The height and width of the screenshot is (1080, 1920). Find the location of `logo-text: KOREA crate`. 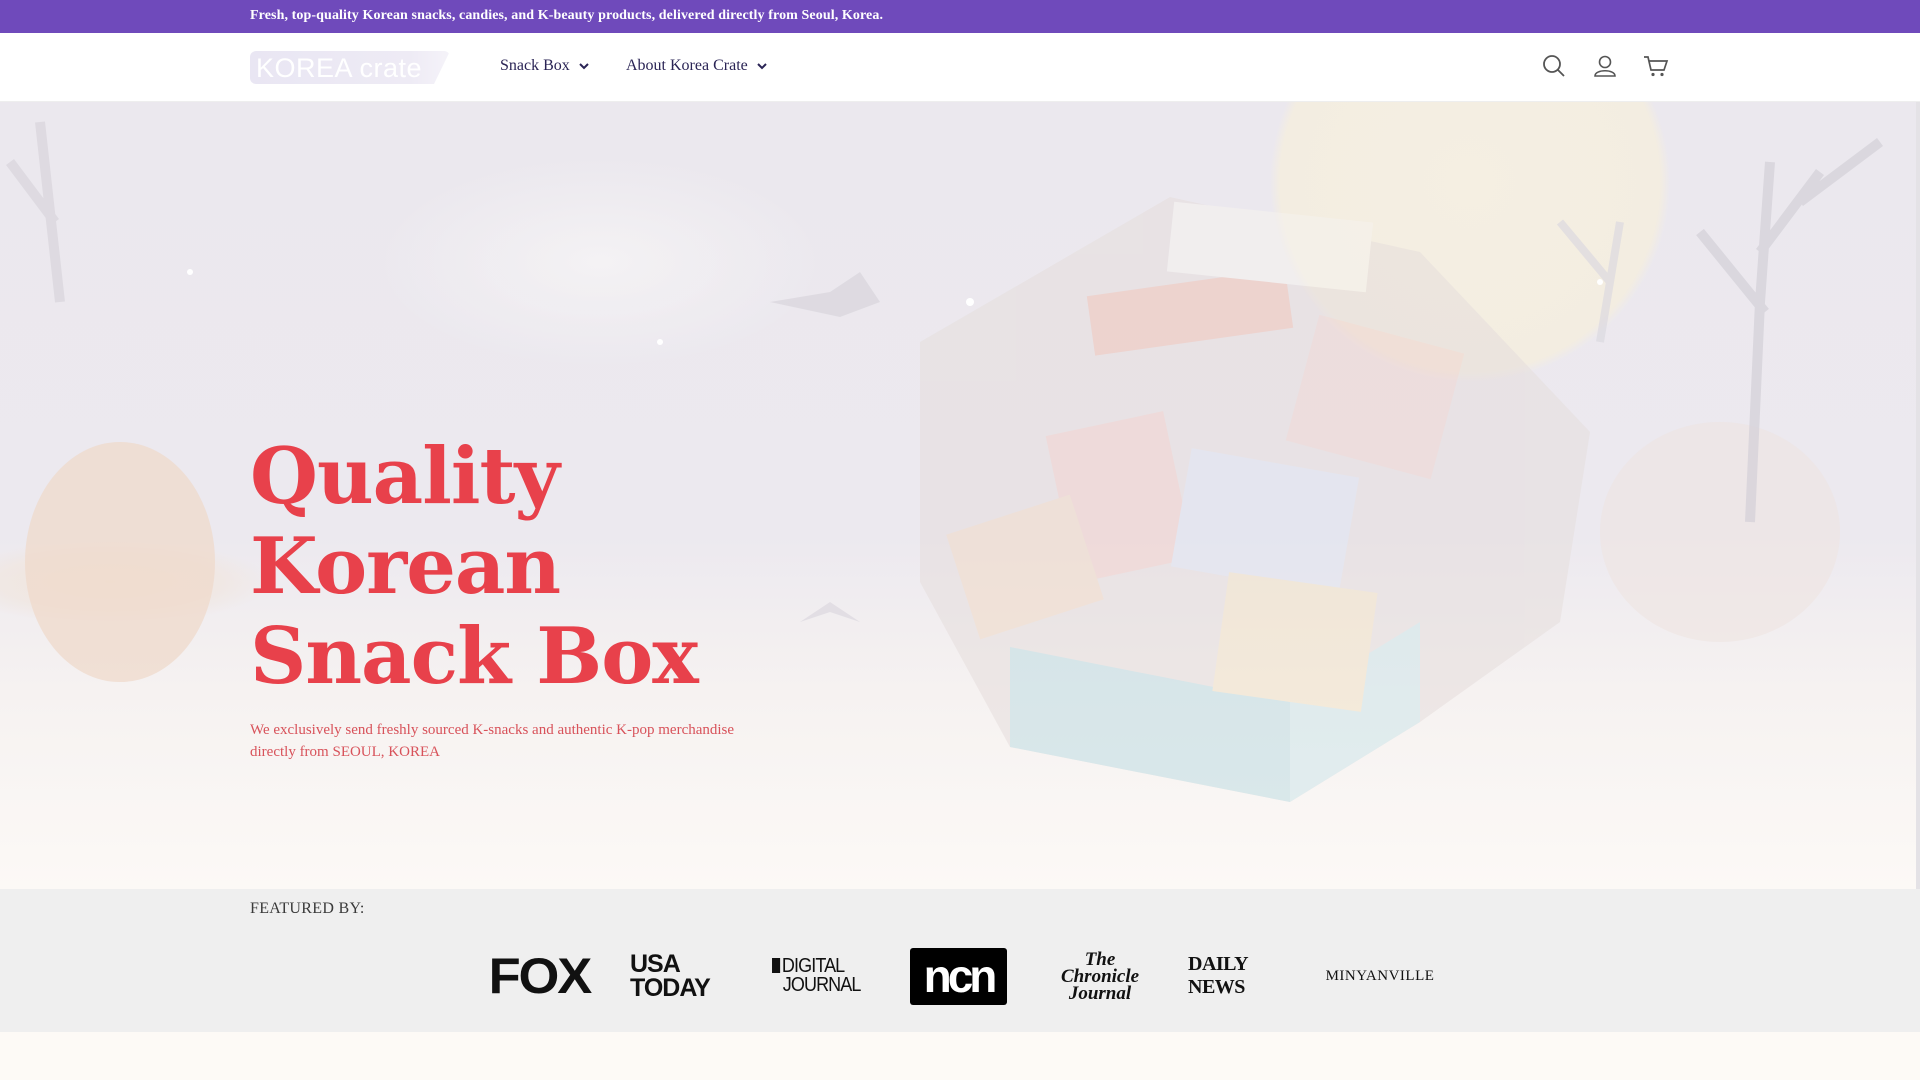

logo-text: KOREA crate is located at coordinates (339, 68).